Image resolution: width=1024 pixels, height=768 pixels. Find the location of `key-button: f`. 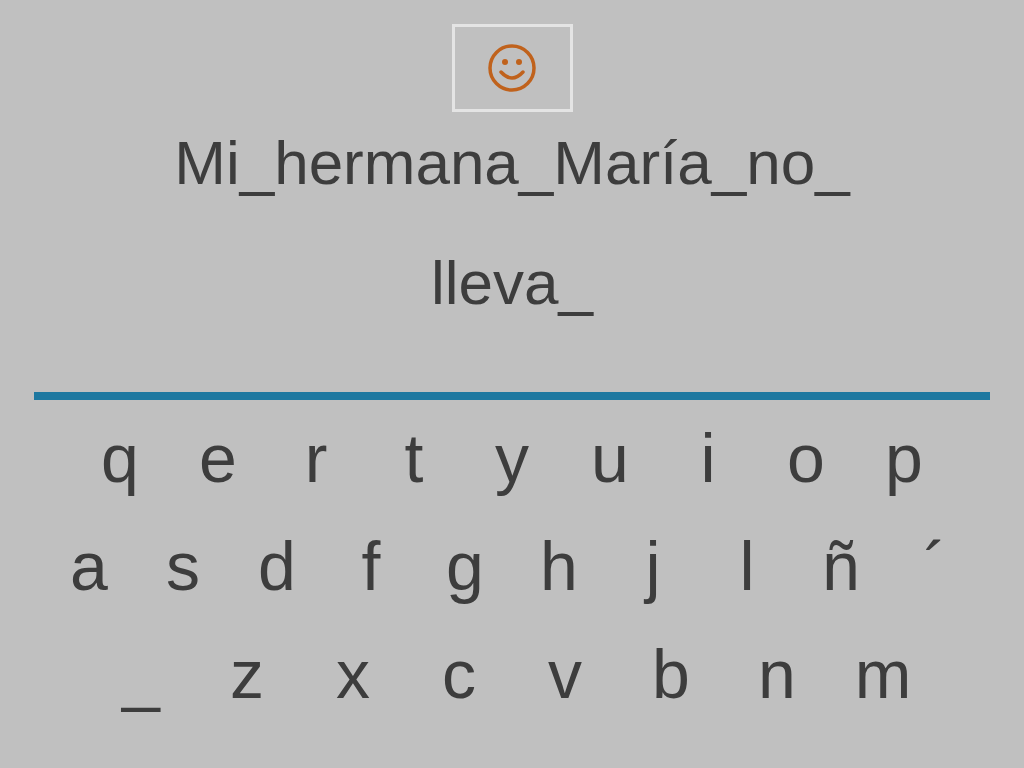

key-button: f is located at coordinates (371, 566).